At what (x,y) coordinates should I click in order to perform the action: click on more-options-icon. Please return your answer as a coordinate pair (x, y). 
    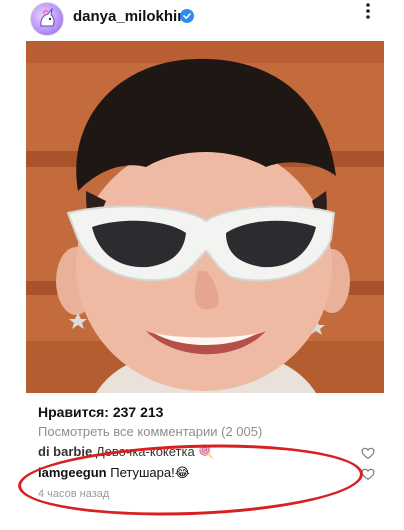
    Looking at the image, I should click on (368, 14).